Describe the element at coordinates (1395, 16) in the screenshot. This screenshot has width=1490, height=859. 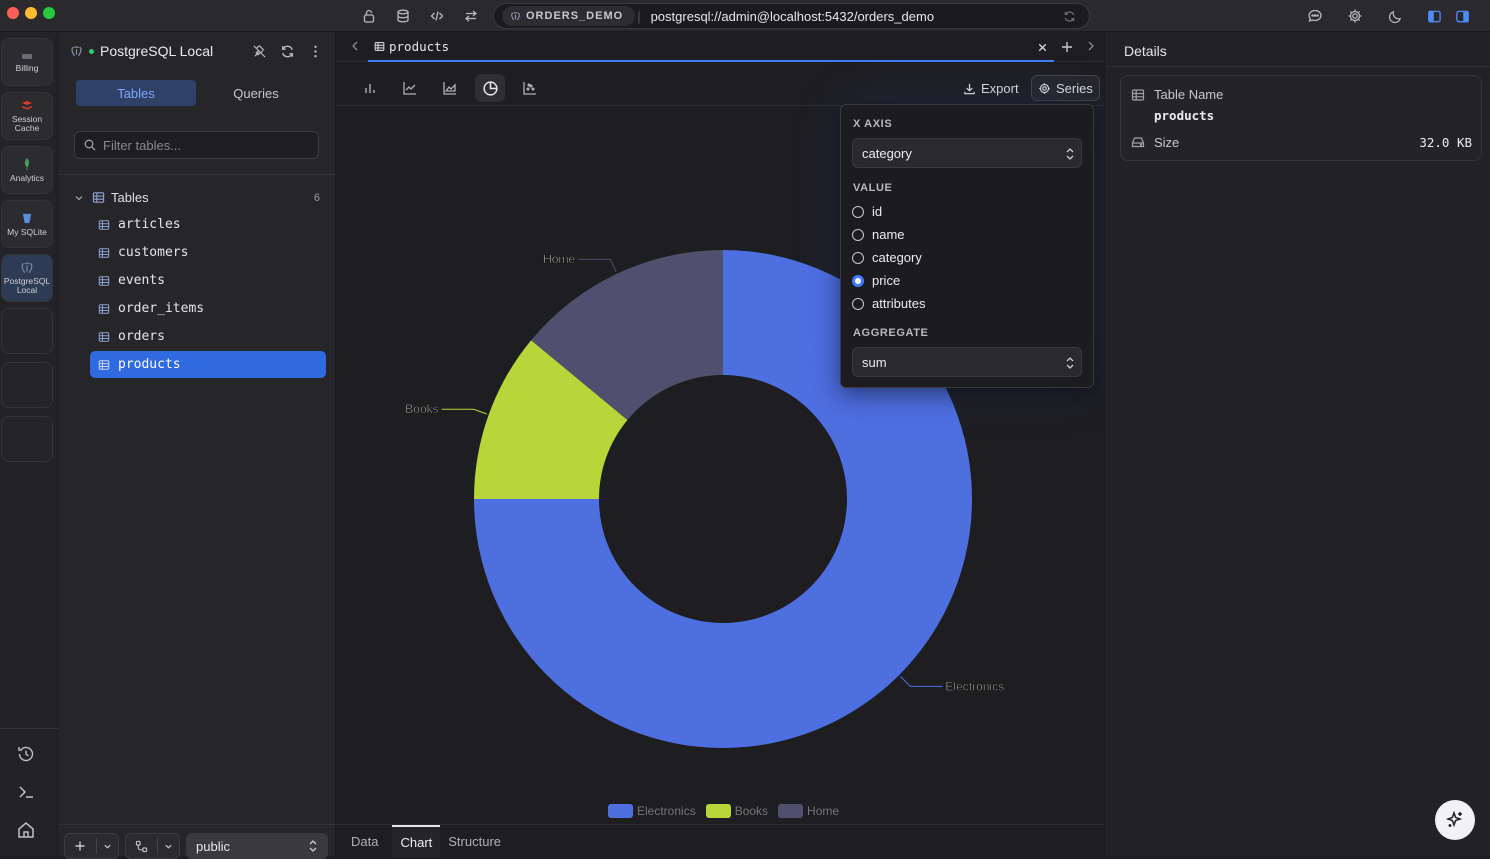
I see `moon-icon` at that location.